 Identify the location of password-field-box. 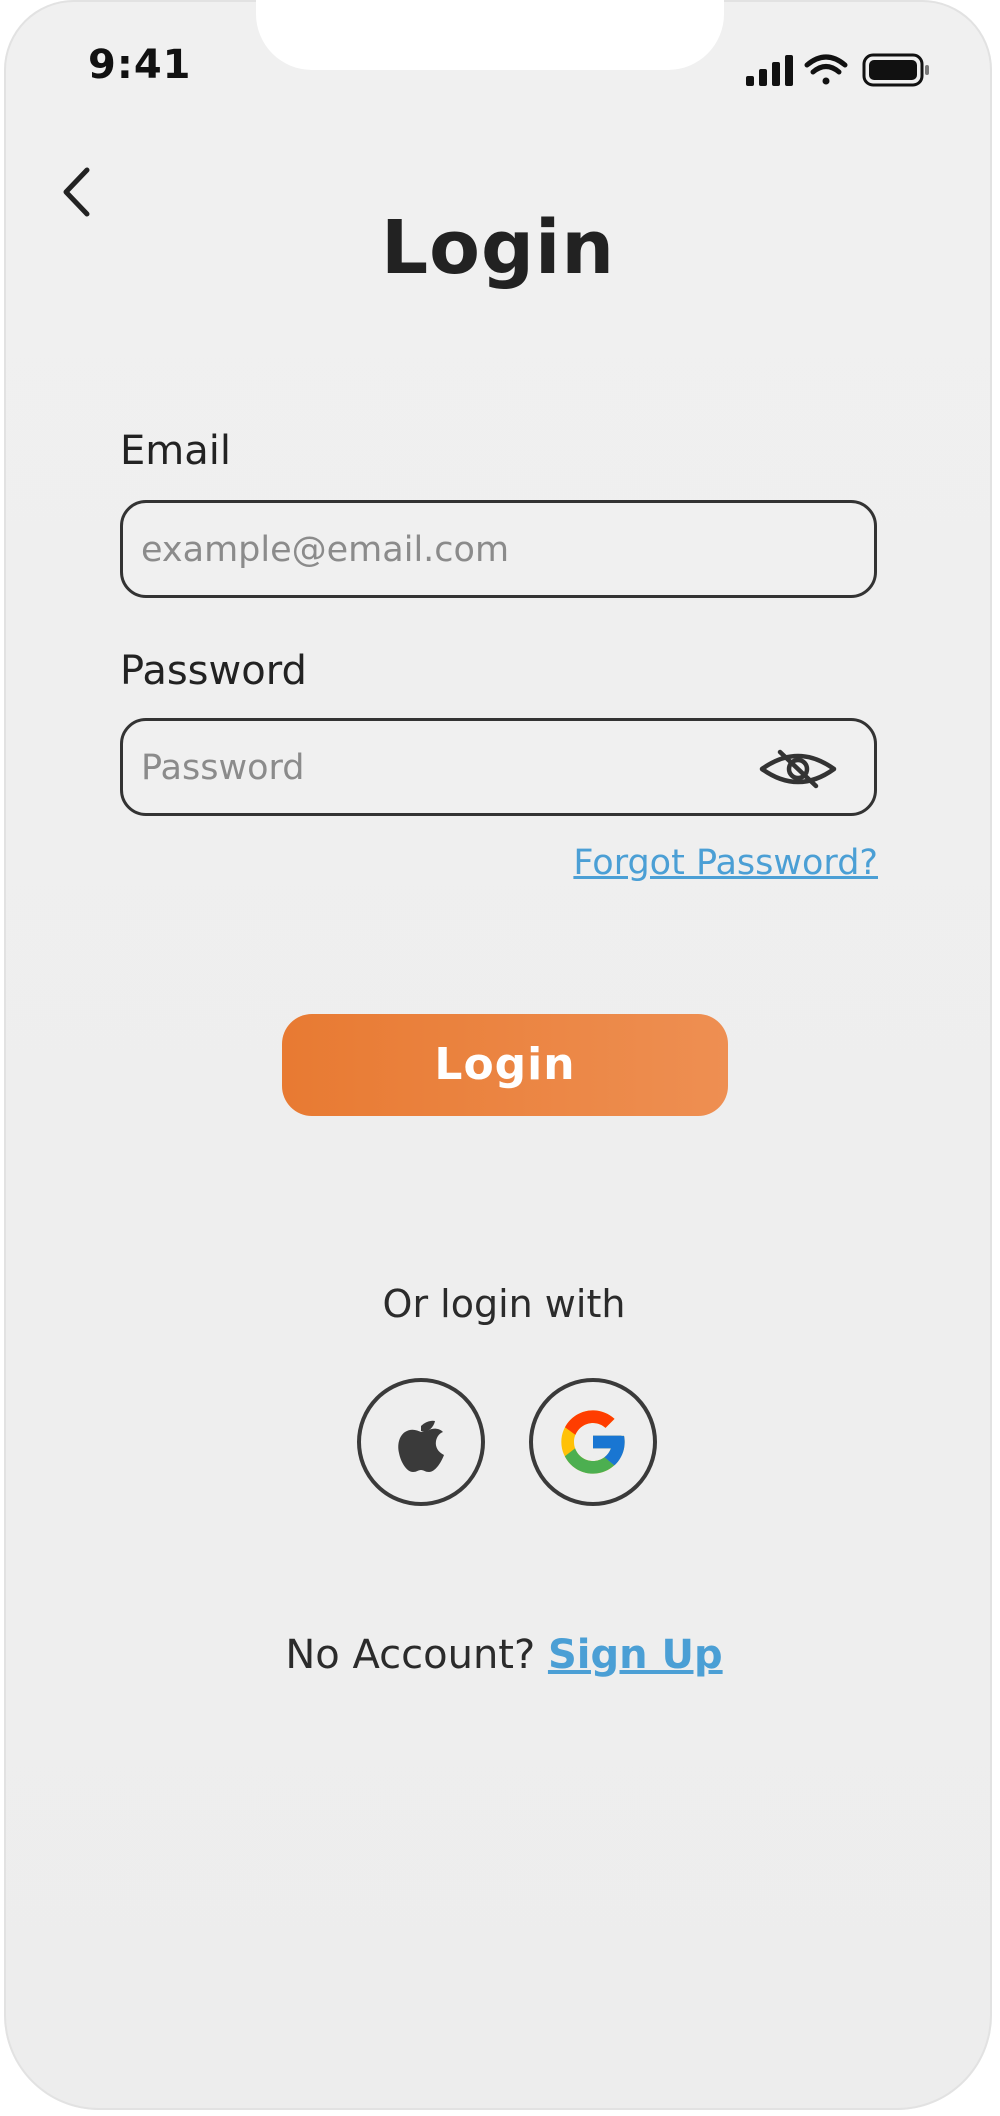
(498, 767).